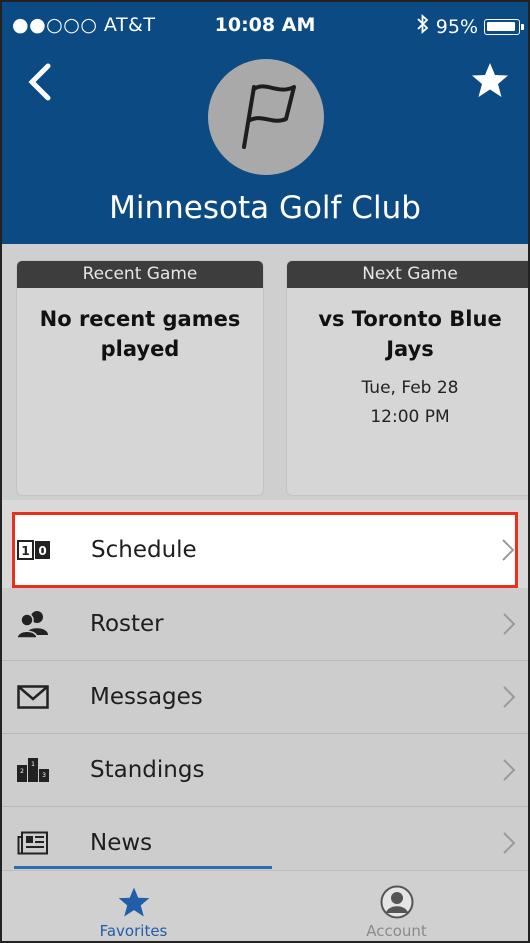 The height and width of the screenshot is (943, 530). What do you see at coordinates (34, 550) in the screenshot?
I see `scoreboard-icon: 1 0` at bounding box center [34, 550].